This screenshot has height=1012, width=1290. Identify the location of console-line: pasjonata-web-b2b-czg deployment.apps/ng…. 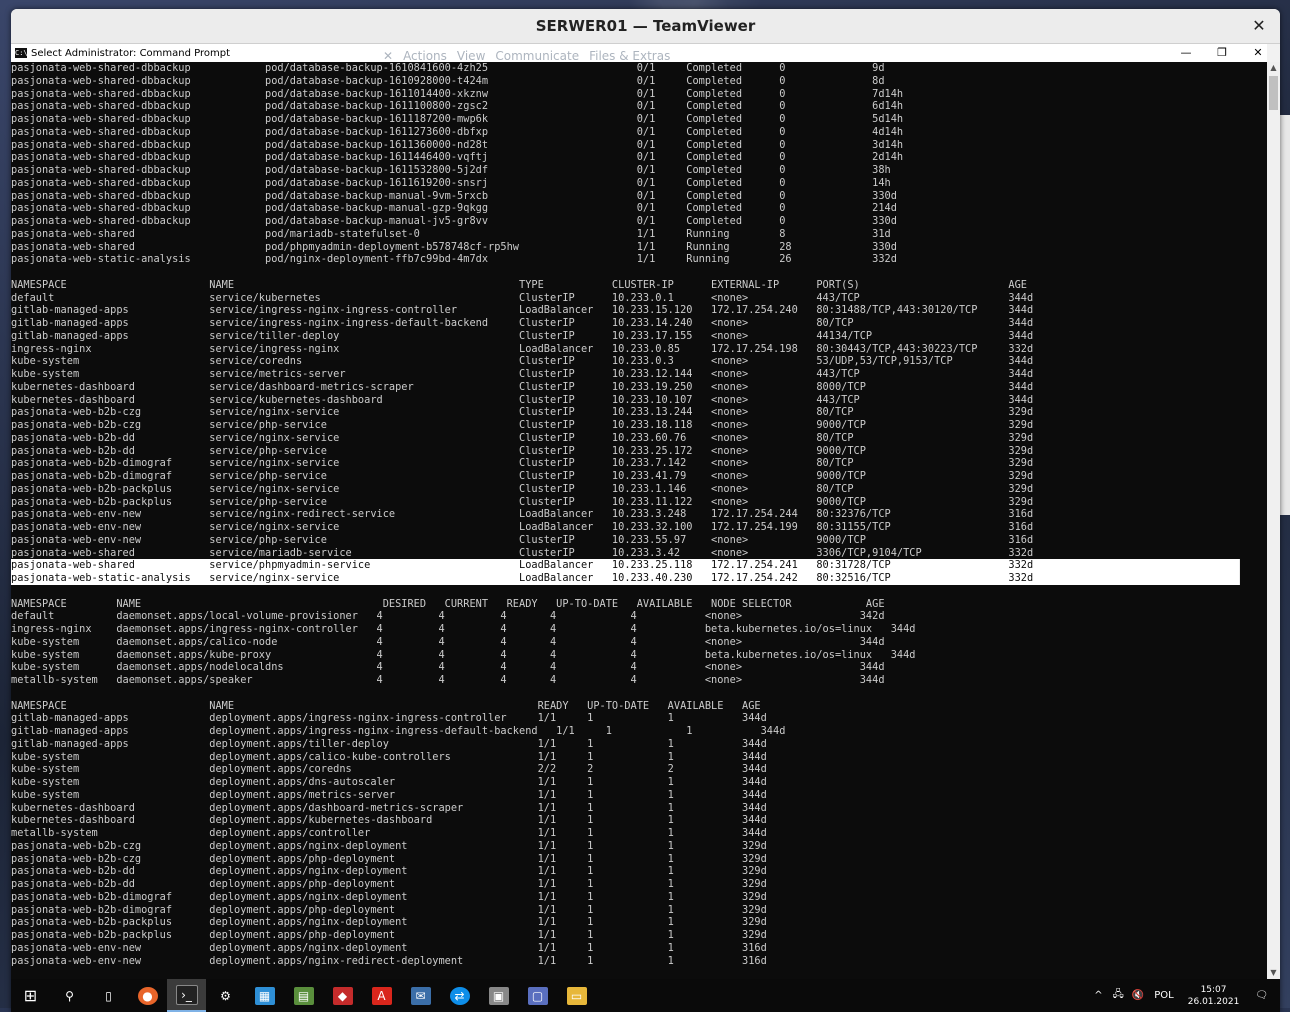
(389, 845).